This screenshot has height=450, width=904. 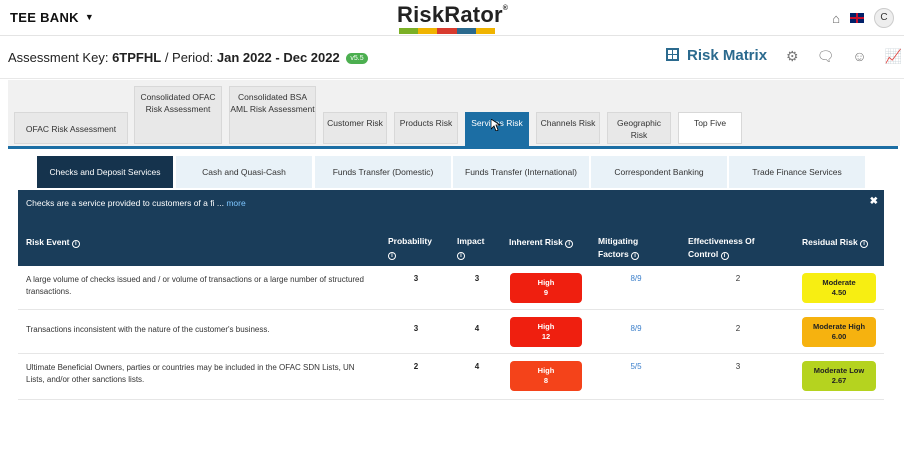 I want to click on bank-name: TEE BANK, so click(x=44, y=17).